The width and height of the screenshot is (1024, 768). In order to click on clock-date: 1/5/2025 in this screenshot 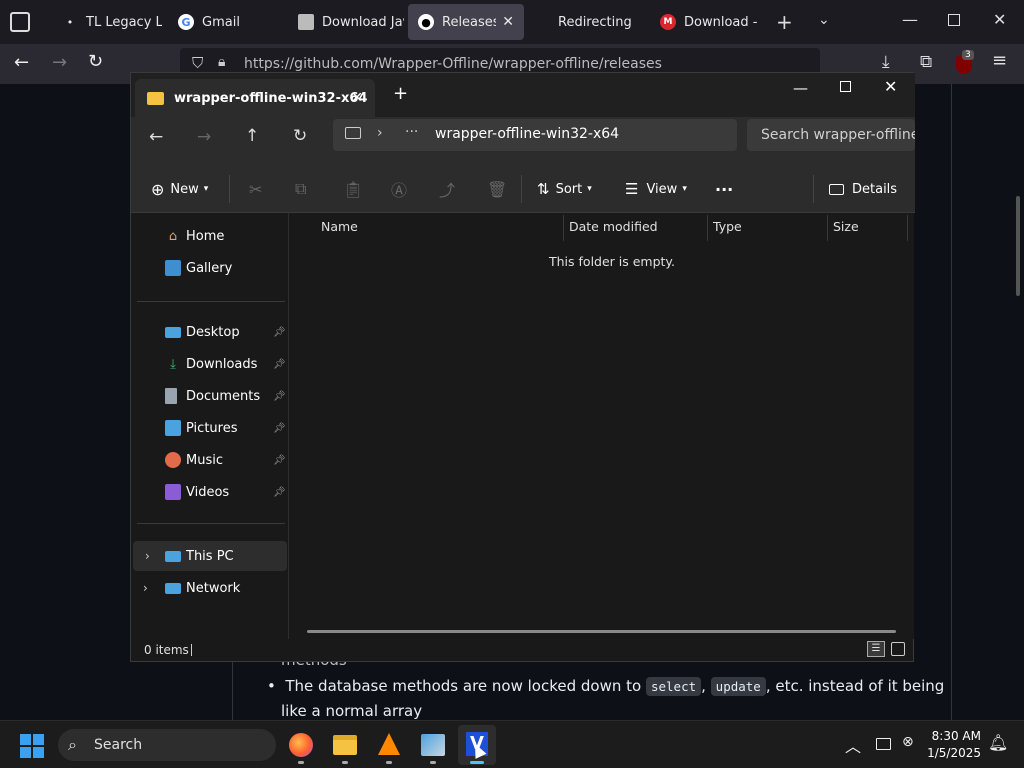, I will do `click(953, 753)`.